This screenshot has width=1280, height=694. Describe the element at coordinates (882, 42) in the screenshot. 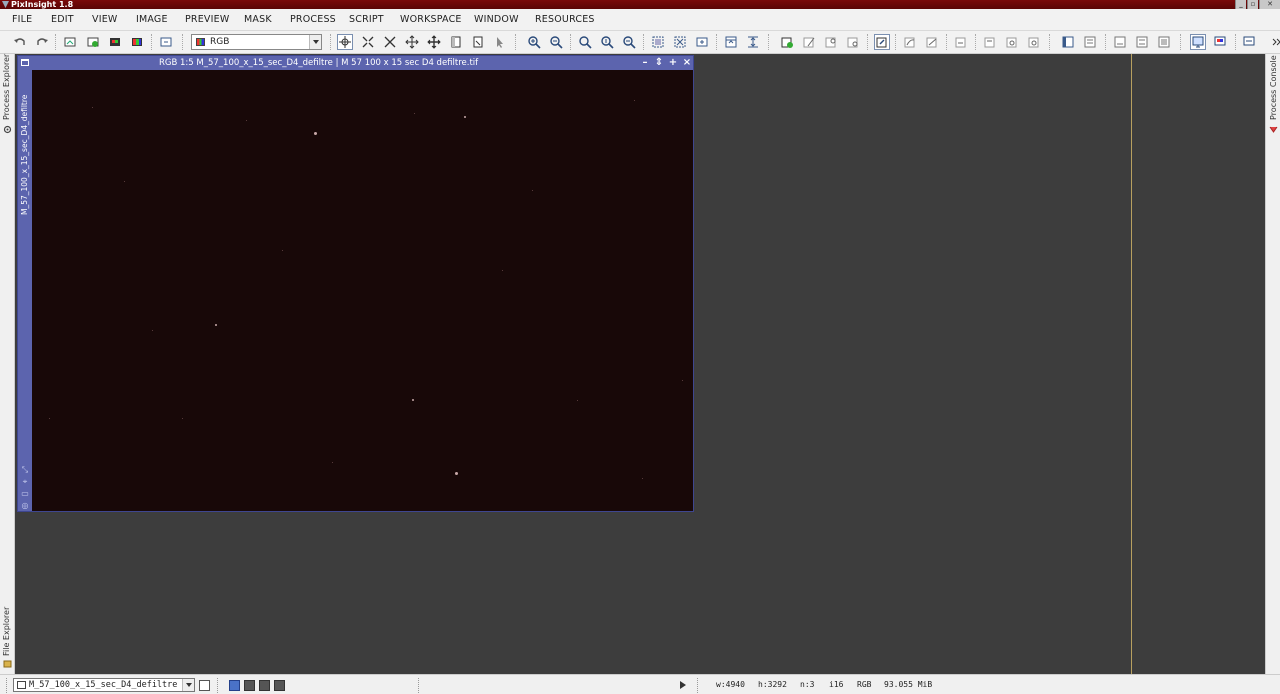

I see `mask-show-icon` at that location.